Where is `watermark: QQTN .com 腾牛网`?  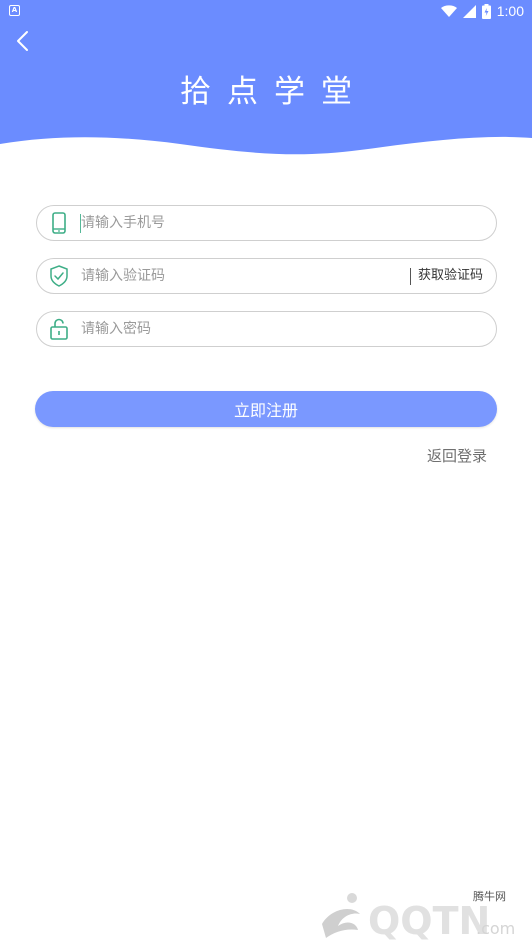 watermark: QQTN .com 腾牛网 is located at coordinates (421, 913).